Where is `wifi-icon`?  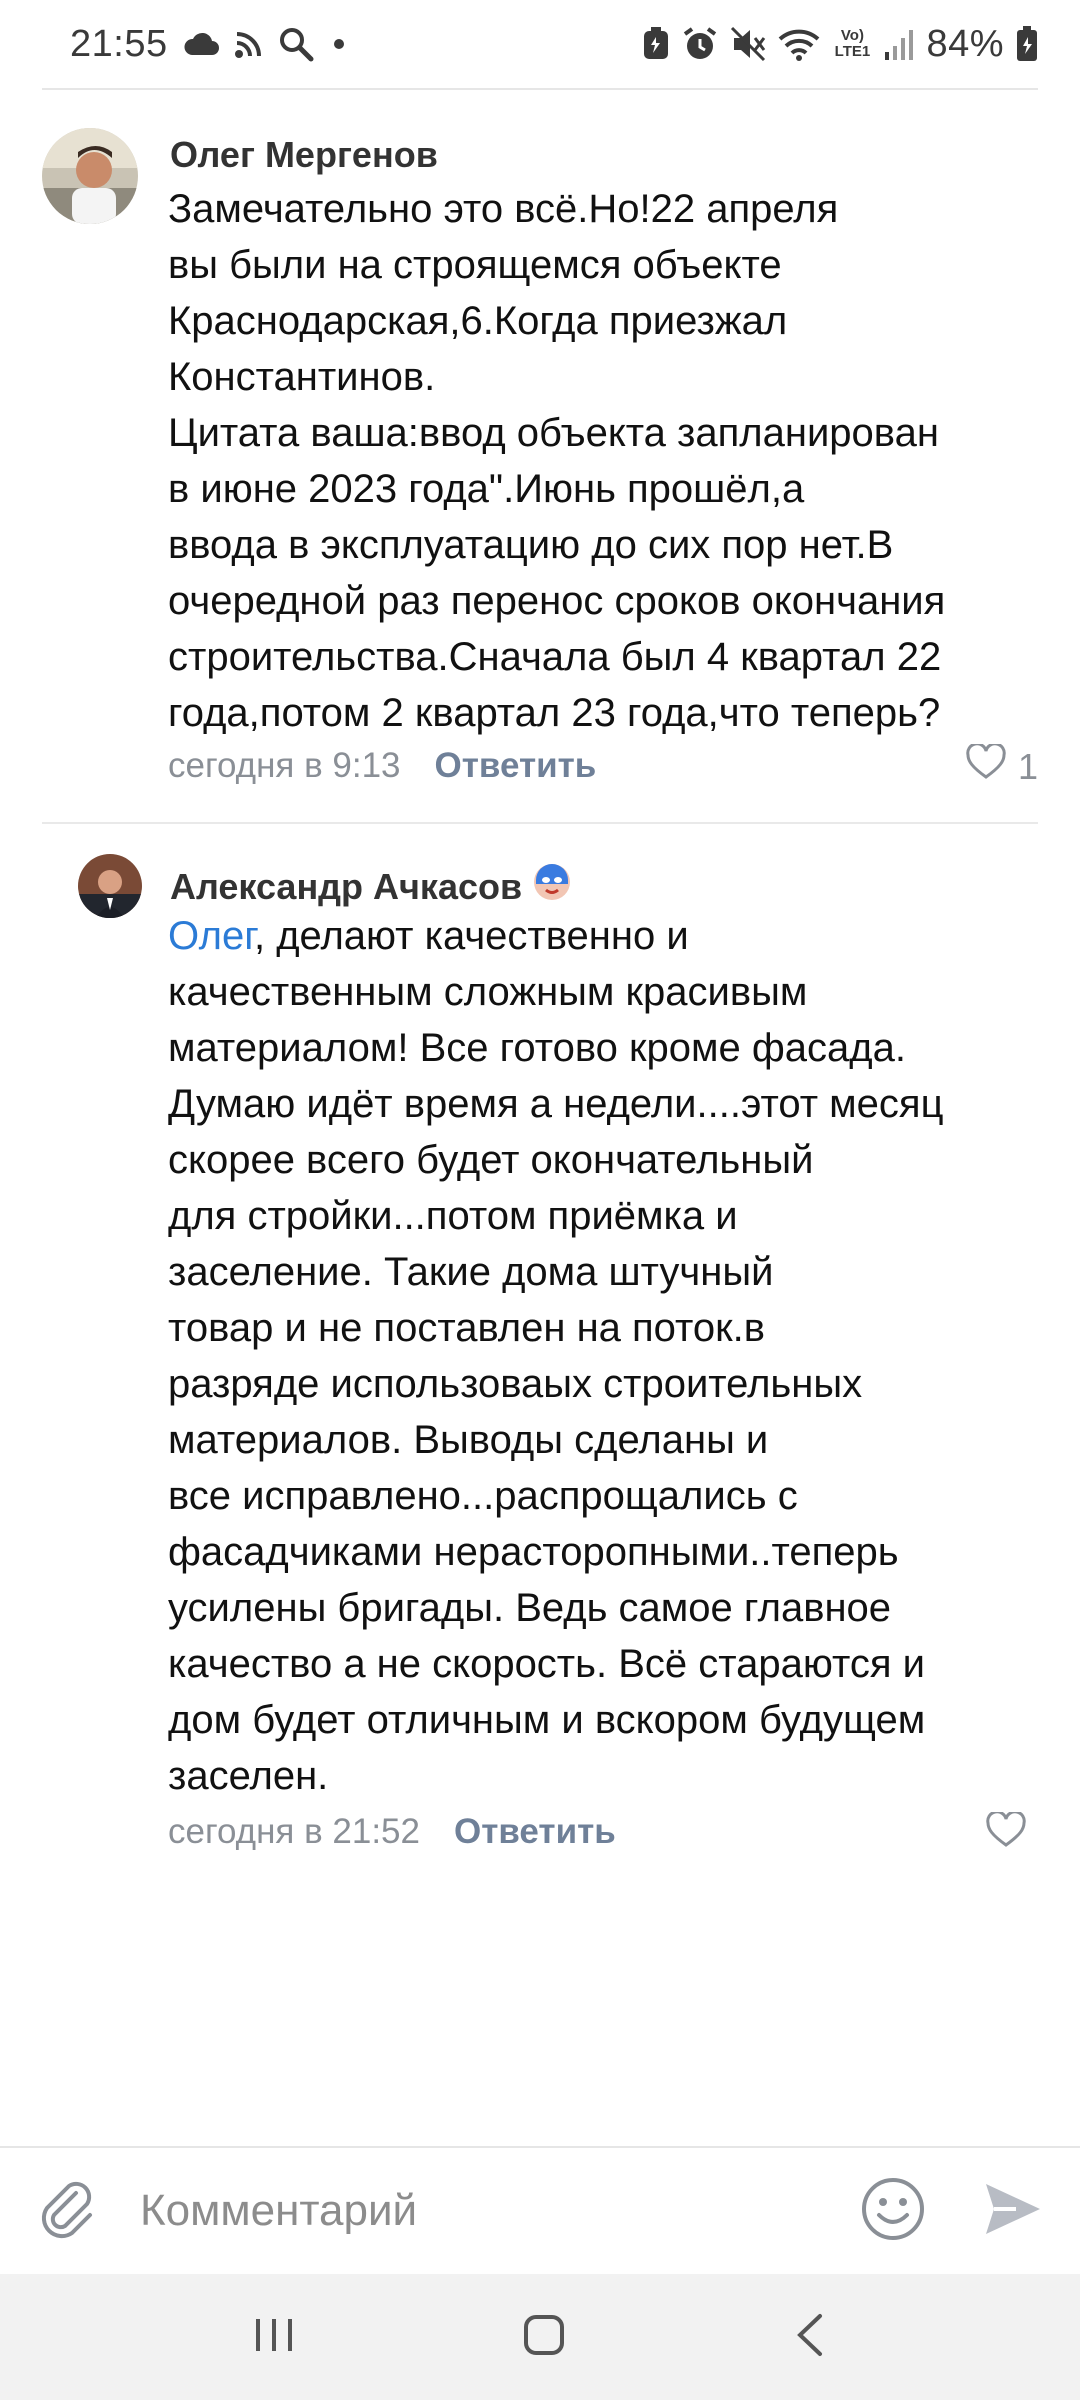 wifi-icon is located at coordinates (799, 44).